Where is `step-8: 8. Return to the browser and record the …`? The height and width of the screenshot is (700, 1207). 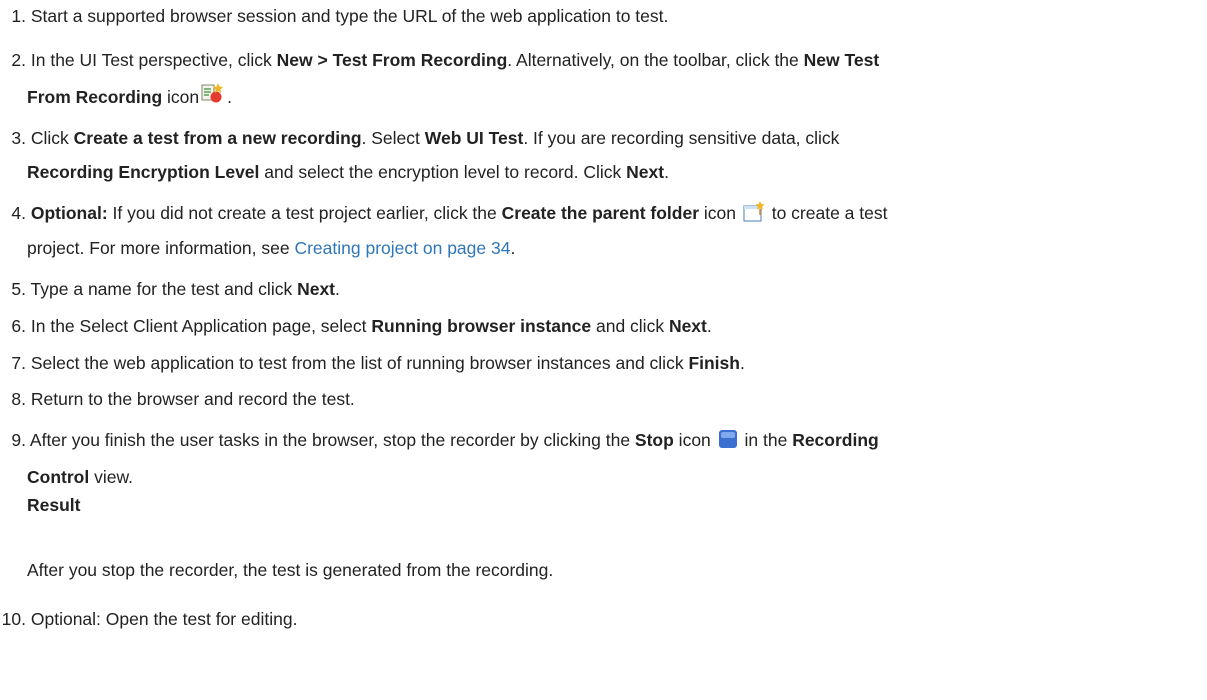
step-8: 8. Return to the browser and record the … is located at coordinates (183, 399).